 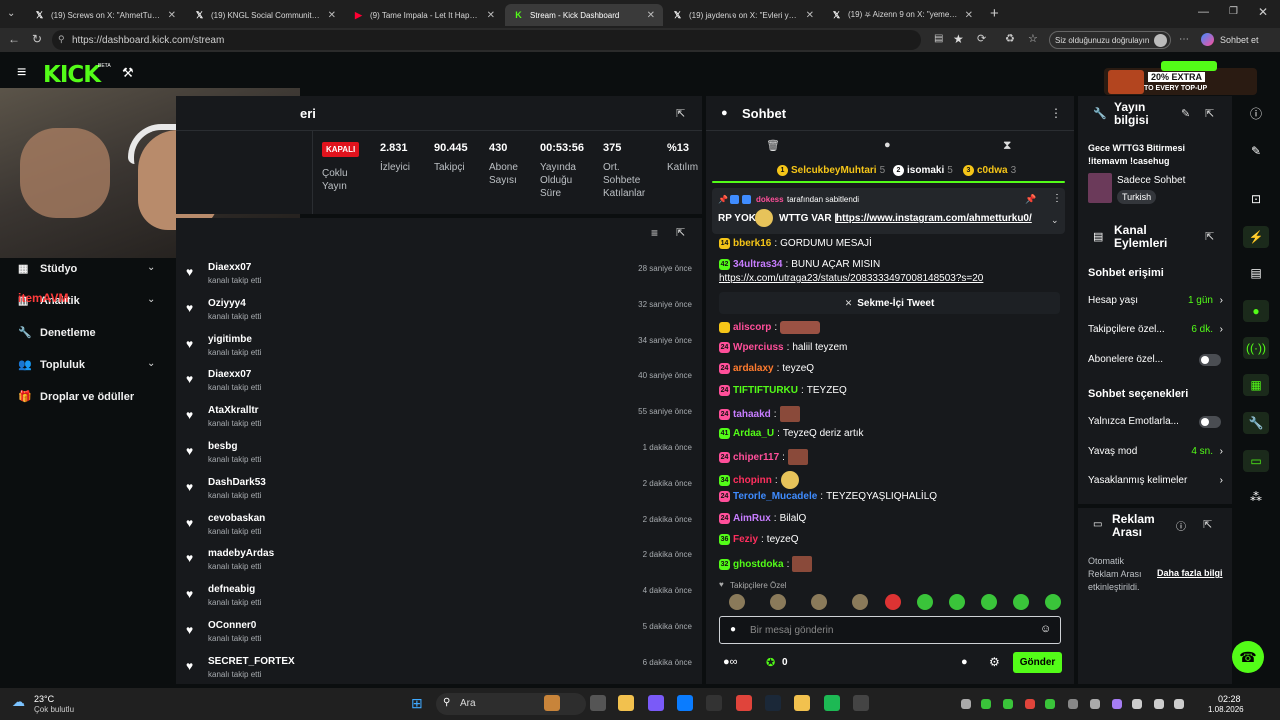 I want to click on chat-username: Ardaa_U, so click(x=753, y=433).